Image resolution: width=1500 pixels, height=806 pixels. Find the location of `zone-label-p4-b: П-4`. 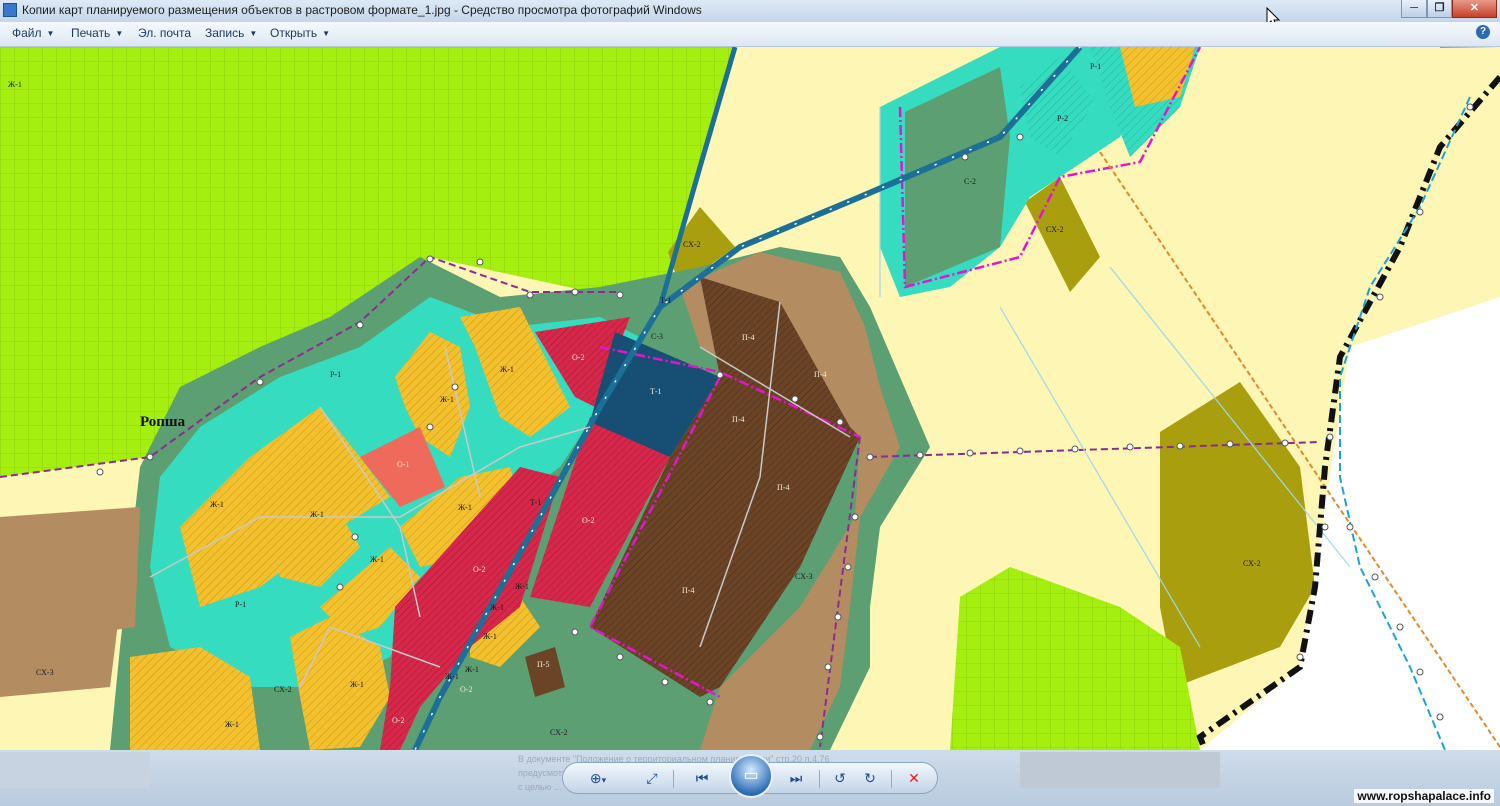

zone-label-p4-b: П-4 is located at coordinates (820, 374).